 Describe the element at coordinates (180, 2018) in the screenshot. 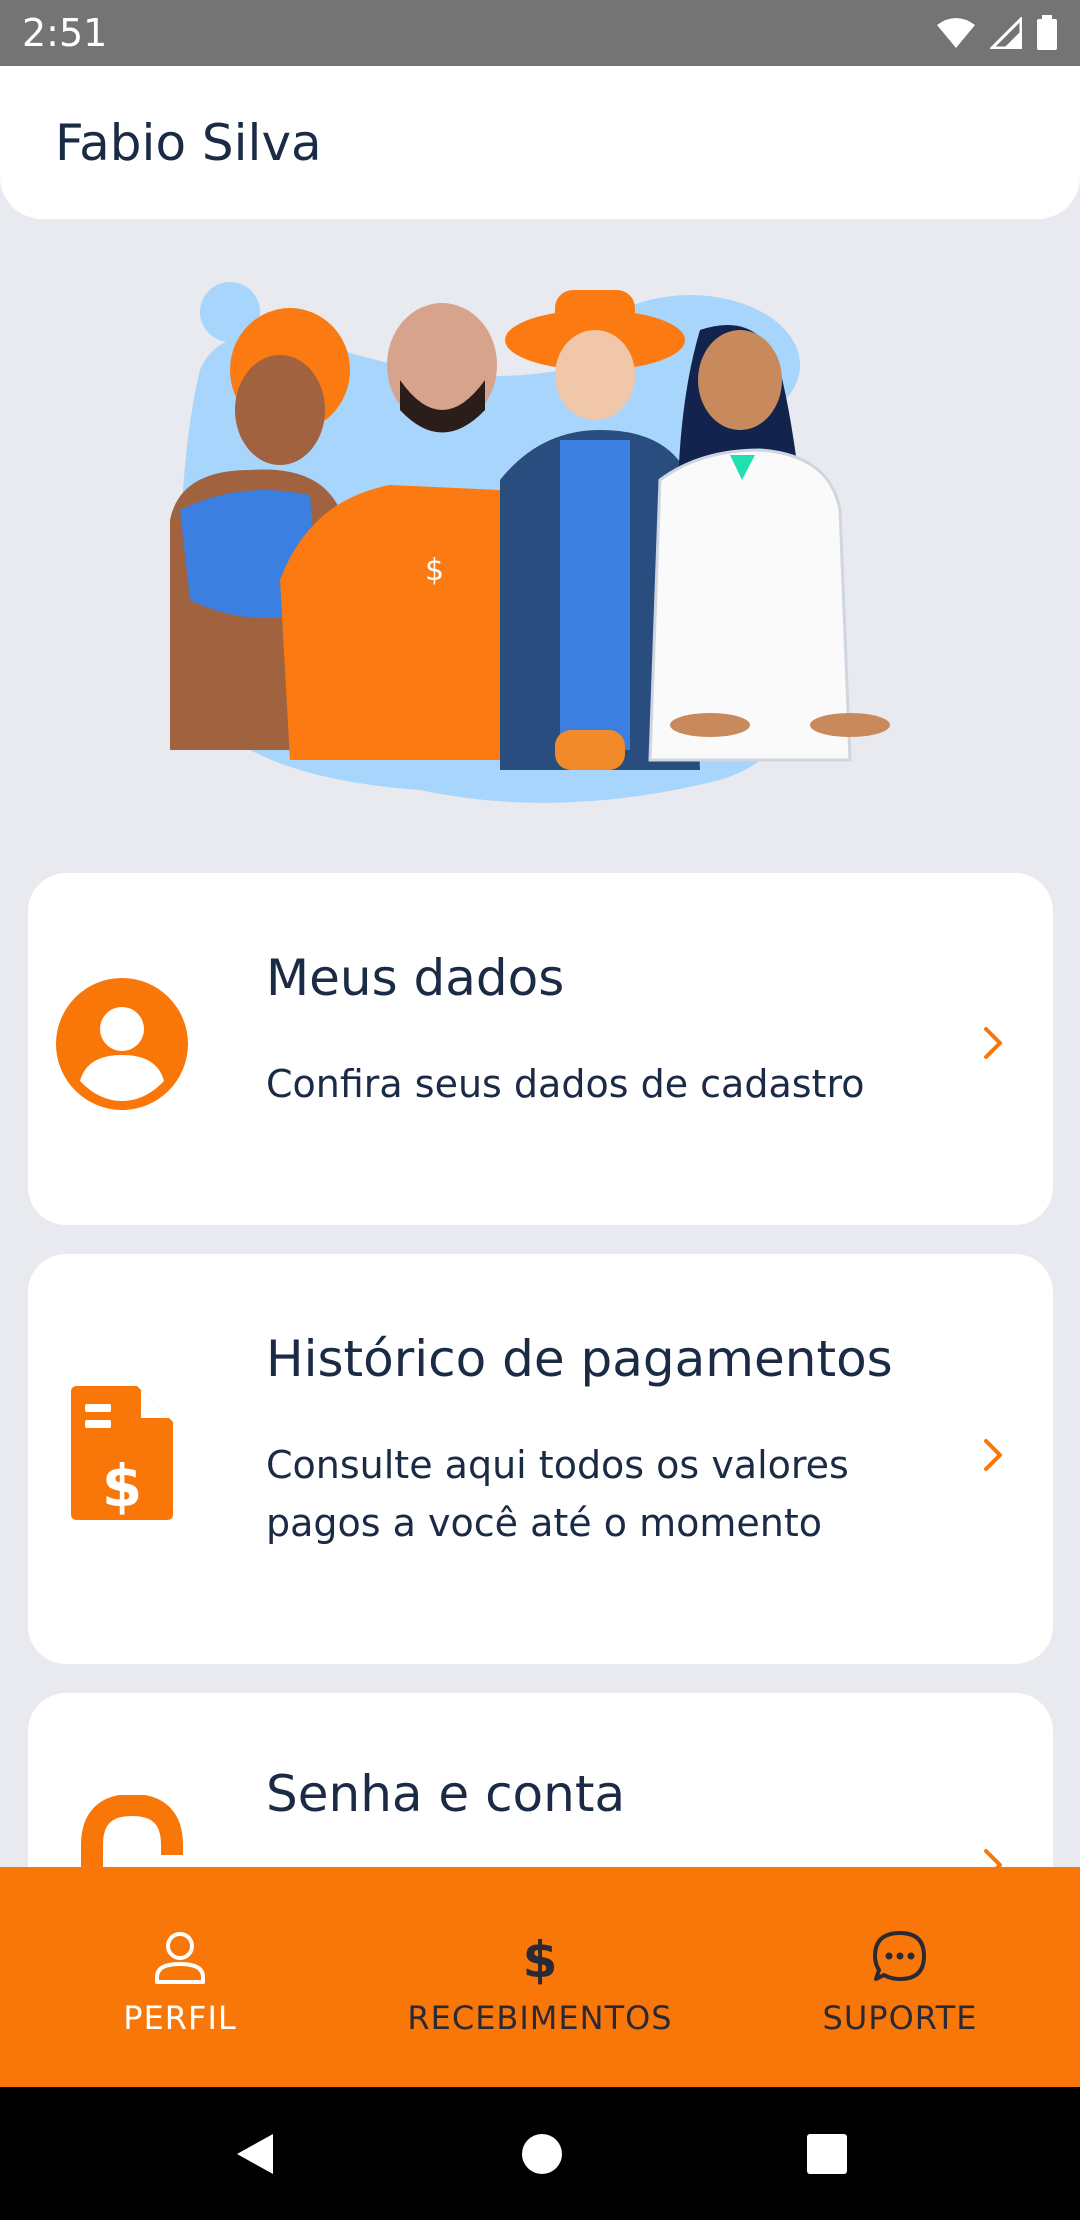

I see `nav-label: PERFIL` at that location.